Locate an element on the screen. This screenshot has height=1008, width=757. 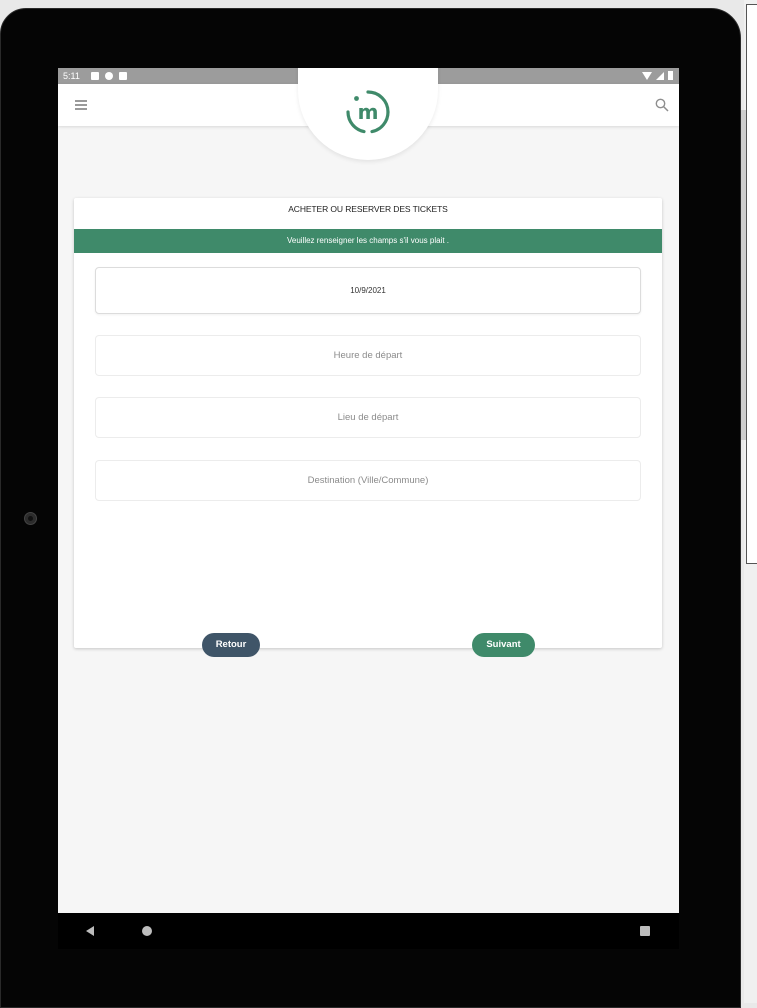
logo-badge: m is located at coordinates (368, 114).